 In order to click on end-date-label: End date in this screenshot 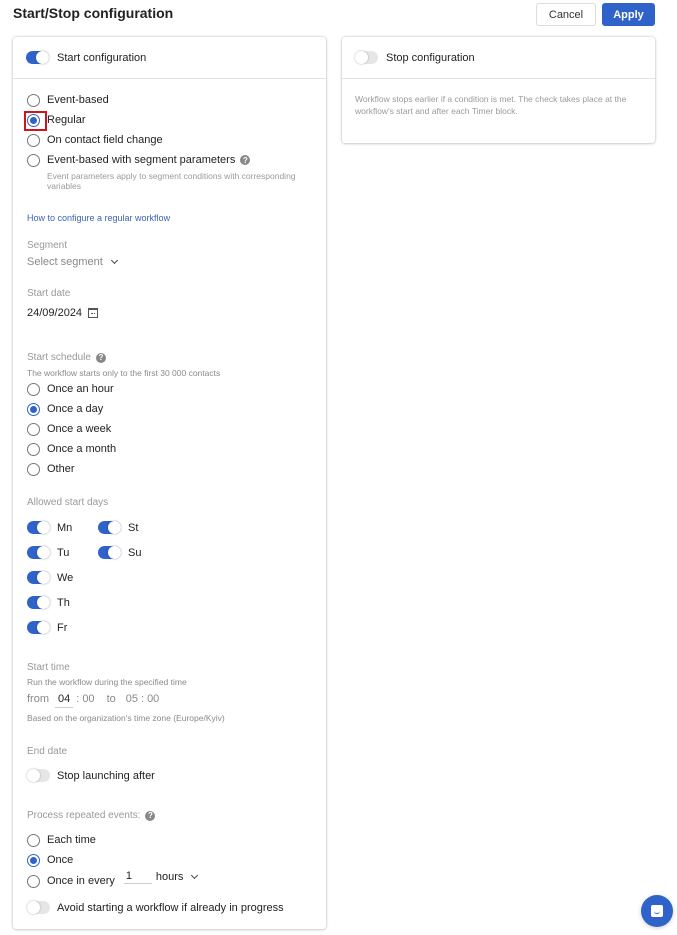, I will do `click(47, 751)`.